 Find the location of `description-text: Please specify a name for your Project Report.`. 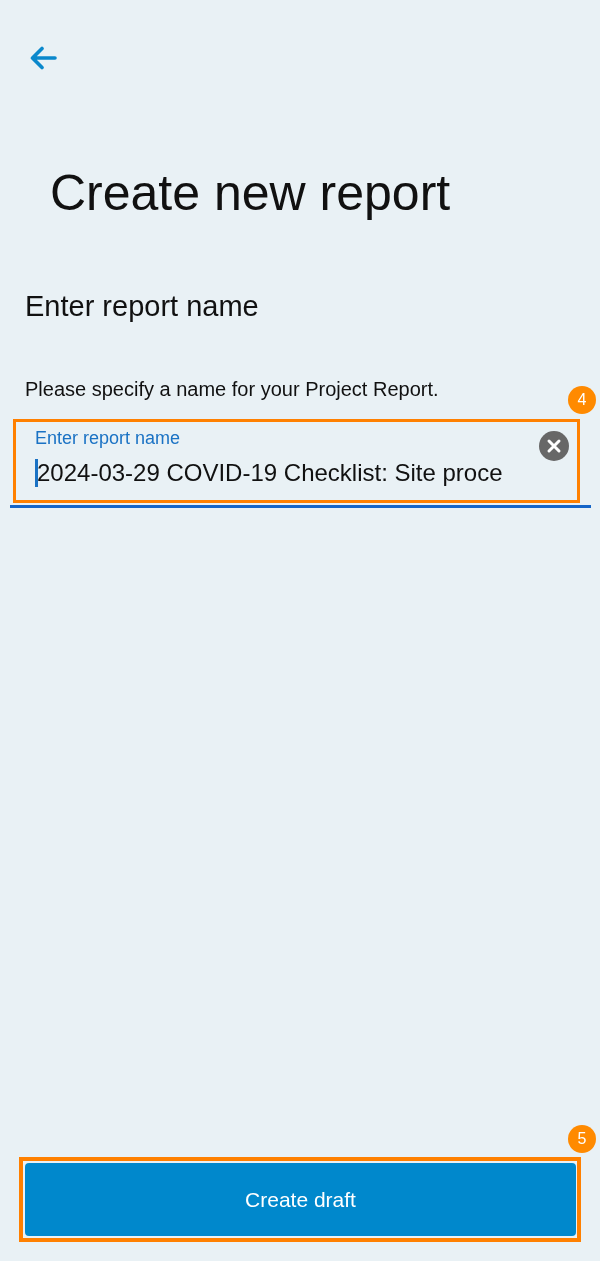

description-text: Please specify a name for your Project Report. is located at coordinates (232, 389).